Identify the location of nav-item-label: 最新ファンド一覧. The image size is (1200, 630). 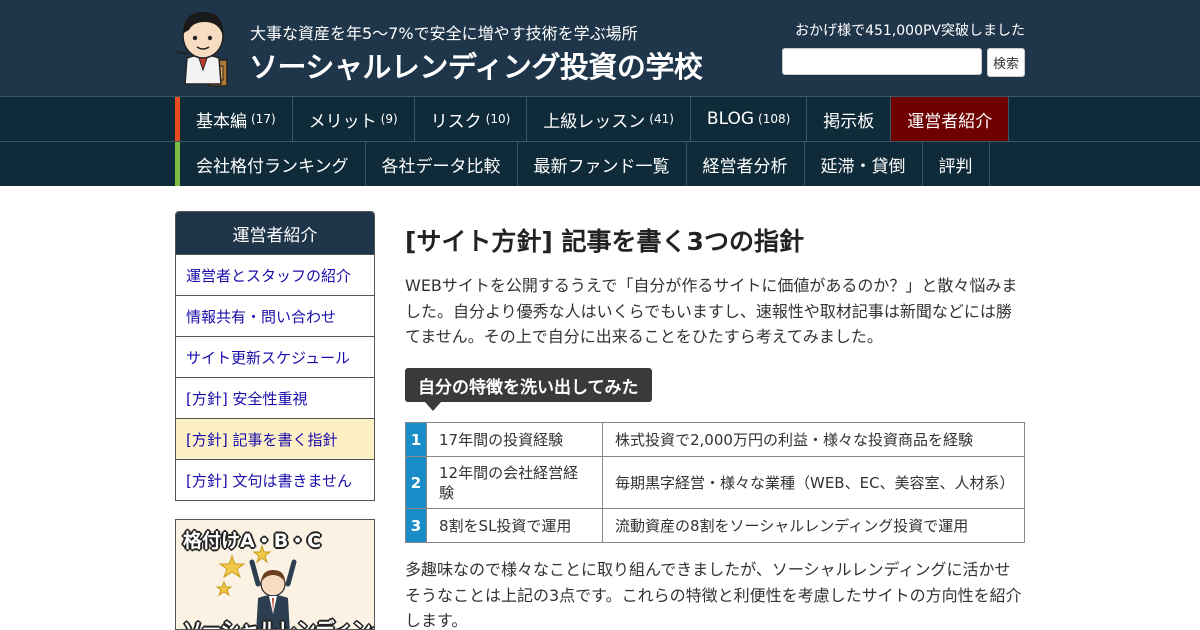
(601, 166).